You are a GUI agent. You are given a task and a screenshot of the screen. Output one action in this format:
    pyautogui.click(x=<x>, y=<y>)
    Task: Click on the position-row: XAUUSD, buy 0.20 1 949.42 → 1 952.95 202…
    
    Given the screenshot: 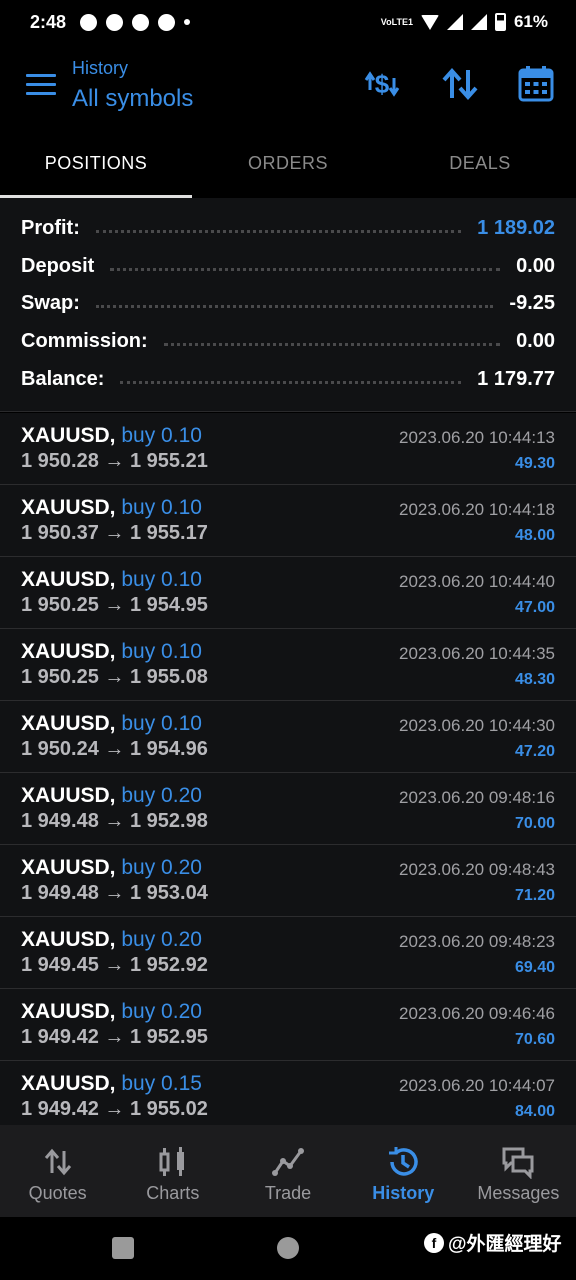 What is the action you would take?
    pyautogui.click(x=288, y=1025)
    